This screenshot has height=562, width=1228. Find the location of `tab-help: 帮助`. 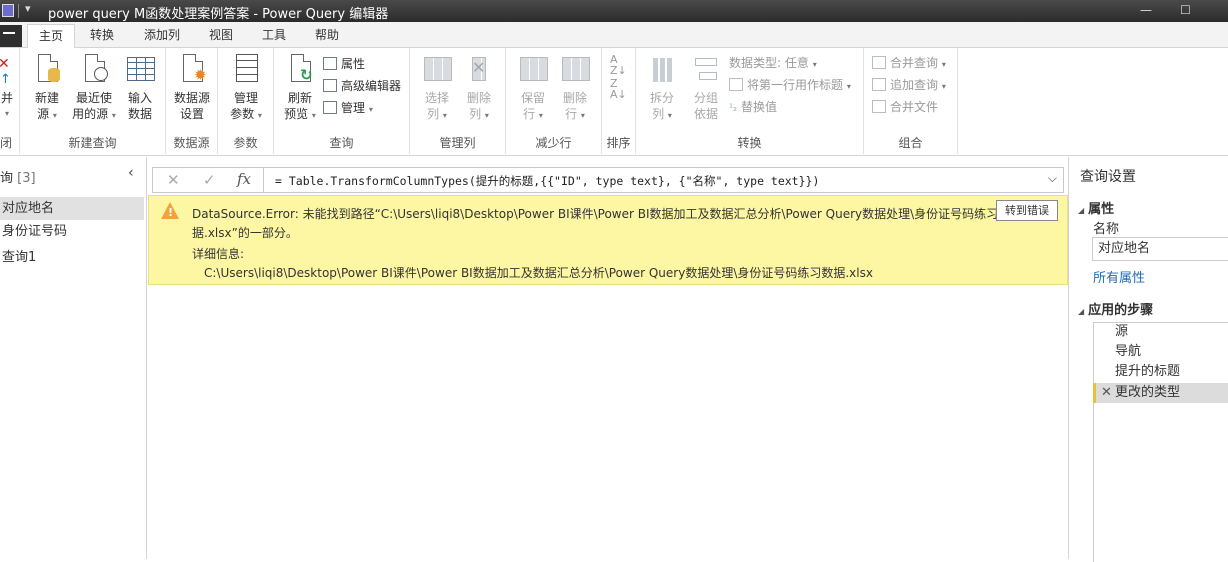

tab-help: 帮助 is located at coordinates (327, 36).